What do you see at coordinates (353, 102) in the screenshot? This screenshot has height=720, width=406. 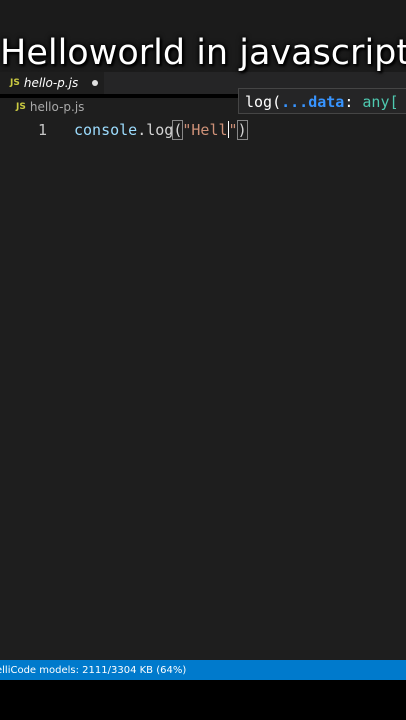 I see `hint-colon: :` at bounding box center [353, 102].